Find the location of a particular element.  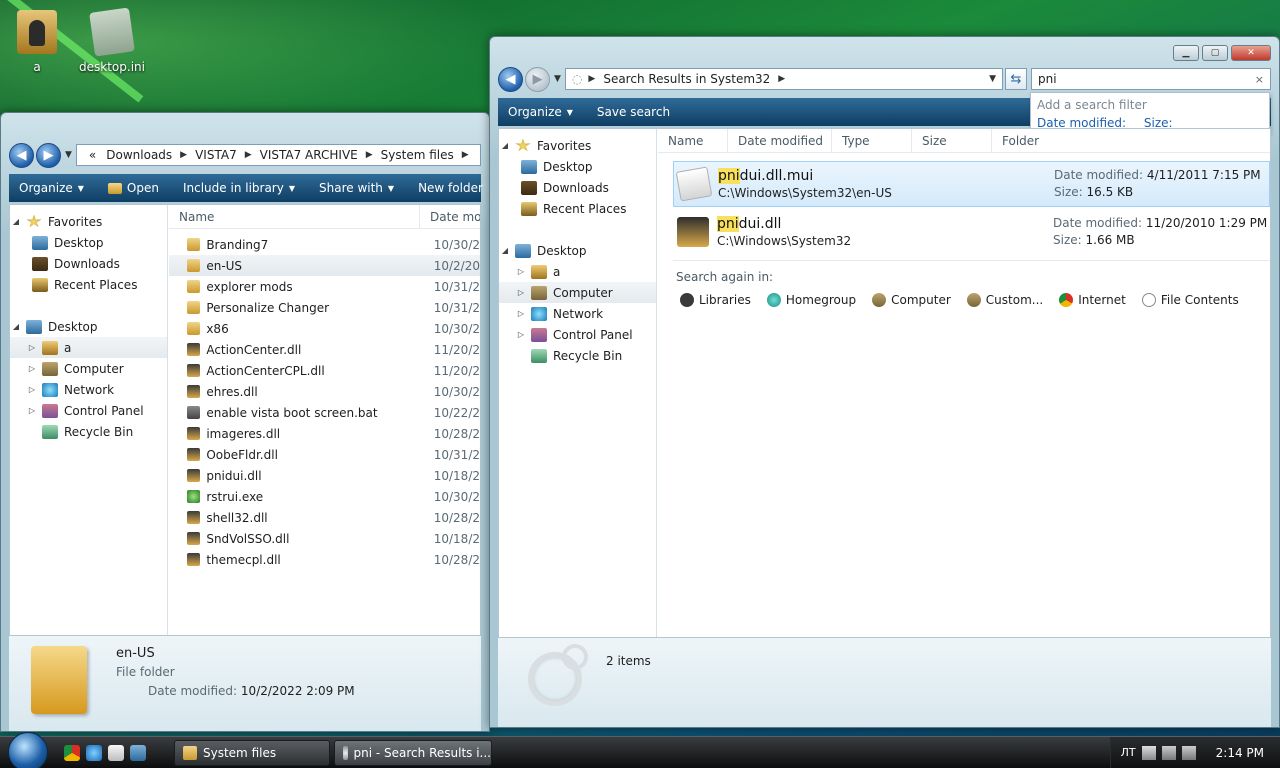

open-button: Open is located at coordinates (133, 188).